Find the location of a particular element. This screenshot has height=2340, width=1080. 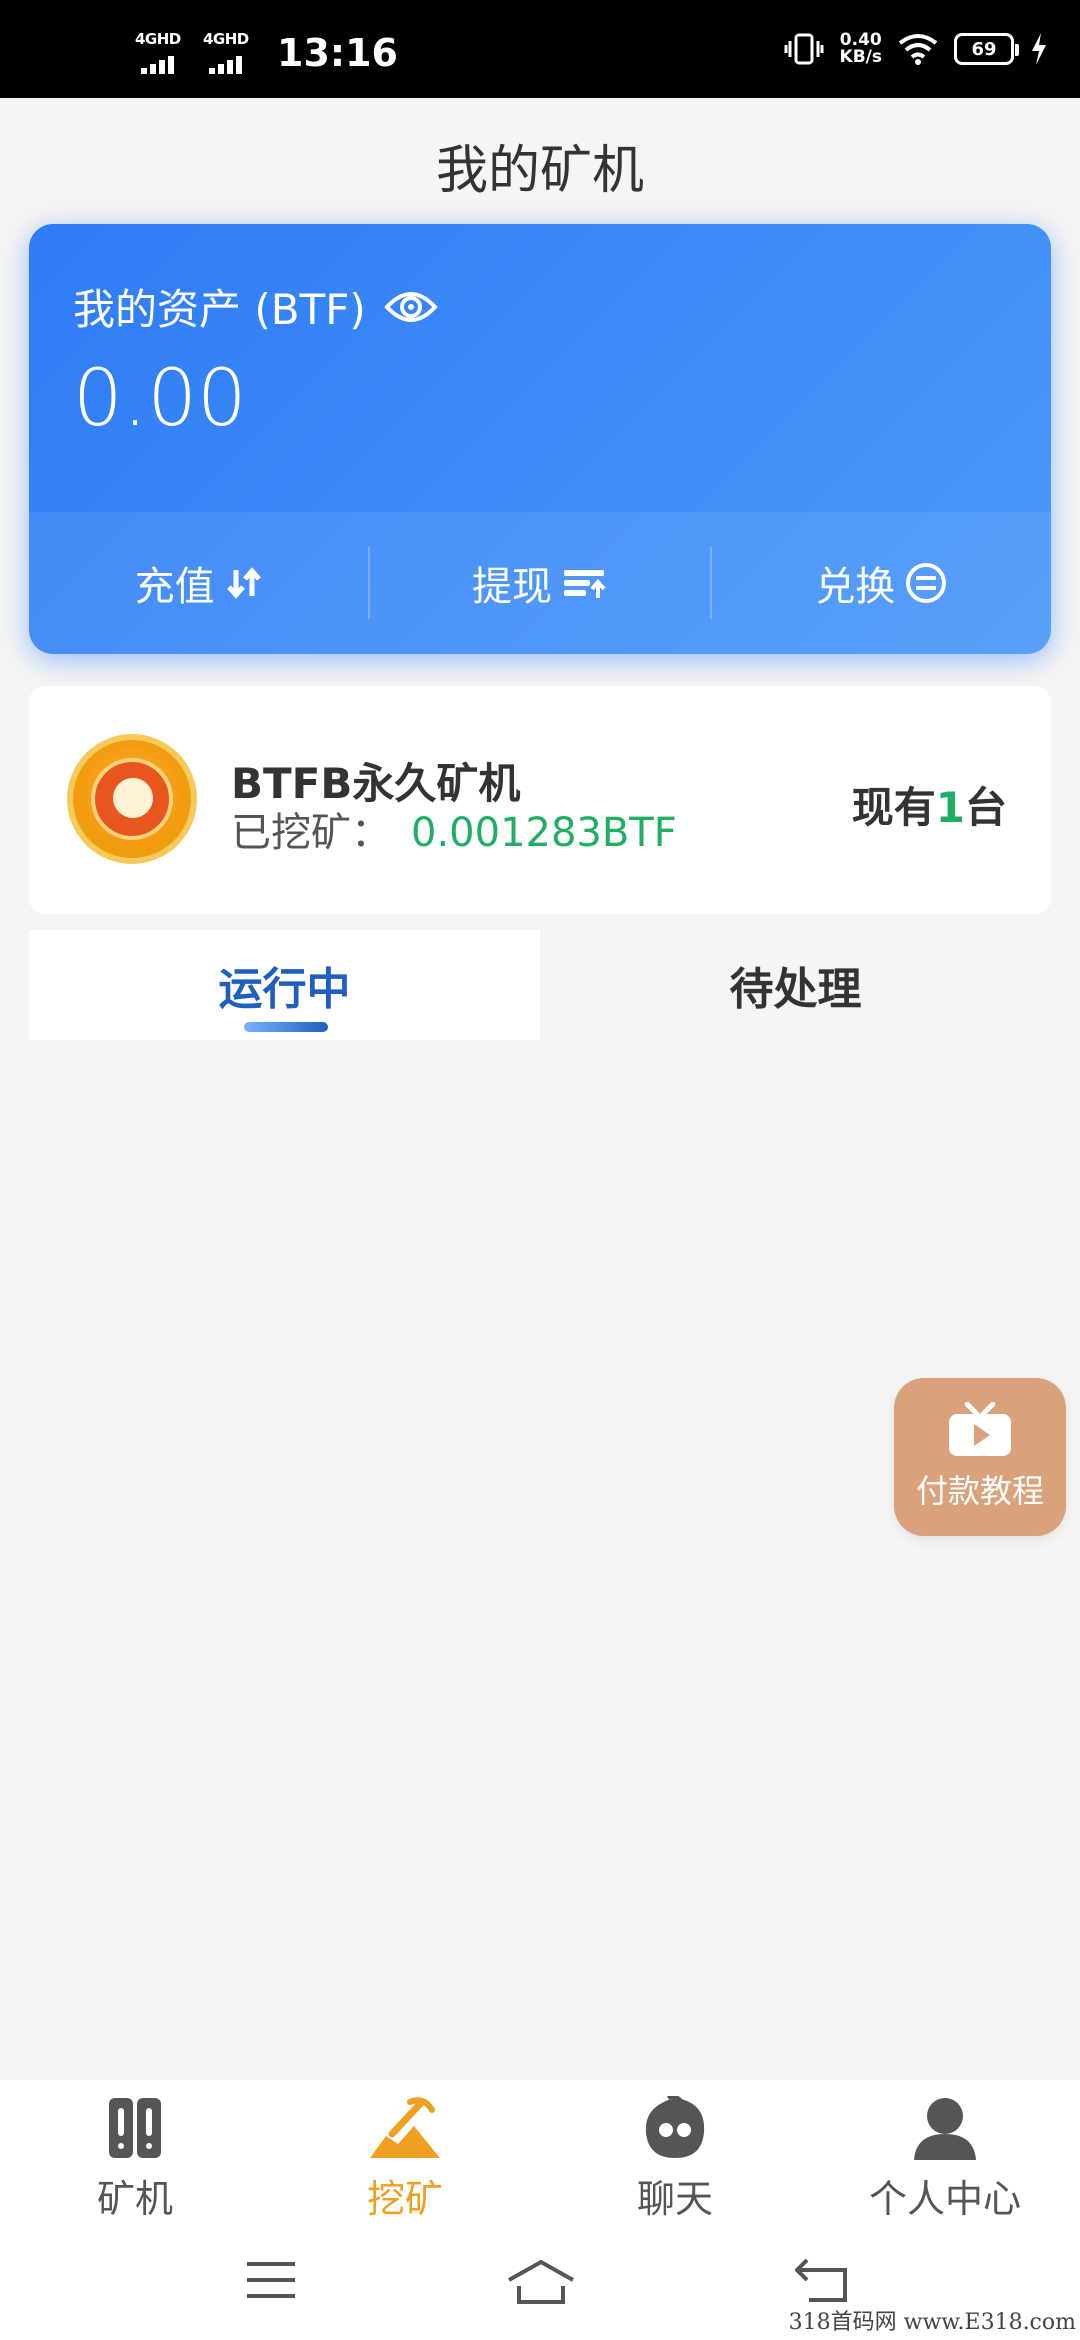

nav-mining: 挖矿 is located at coordinates (405, 2155).